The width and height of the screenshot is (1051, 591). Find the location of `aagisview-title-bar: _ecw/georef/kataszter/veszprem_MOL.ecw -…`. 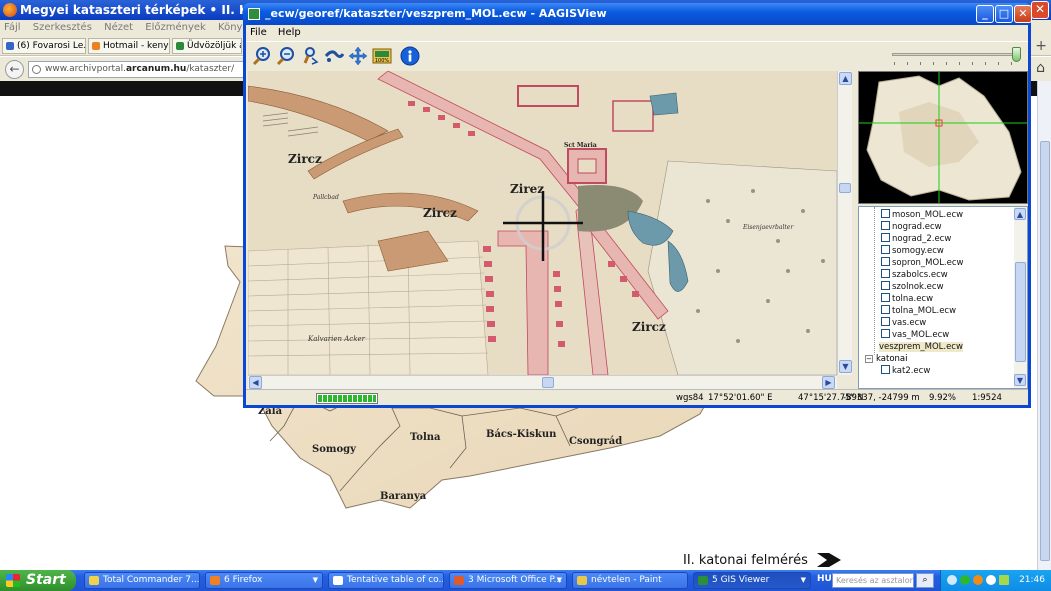

aagisview-title-bar: _ecw/georef/kataszter/veszprem_MOL.ecw -… is located at coordinates (637, 14).